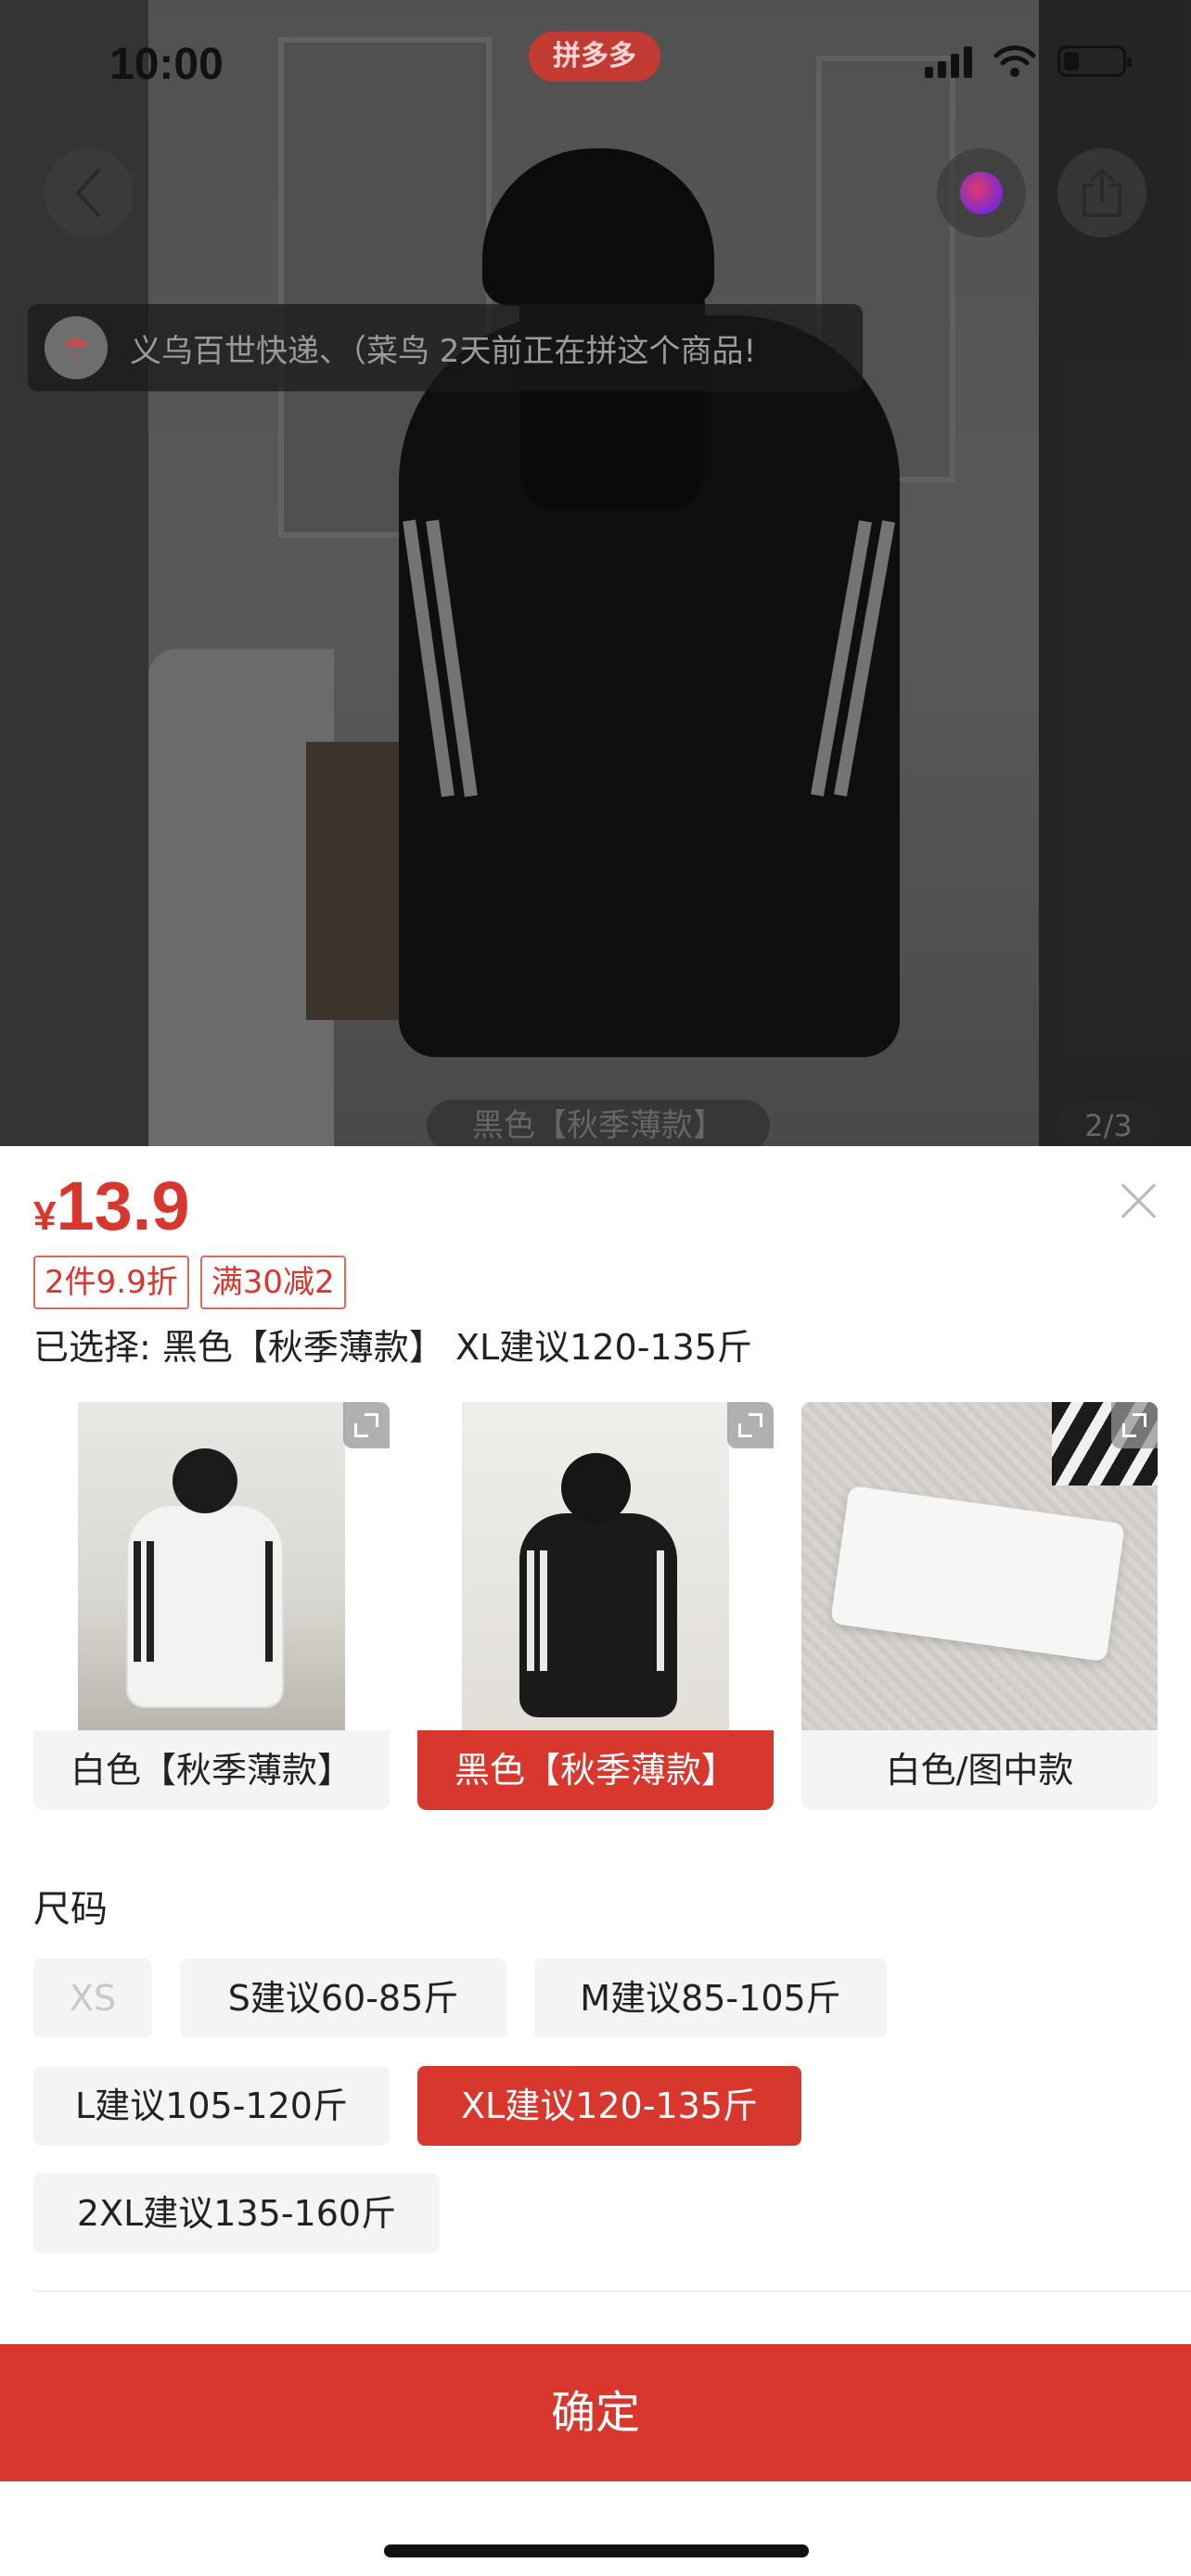 The image size is (1191, 2576). Describe the element at coordinates (1108, 1123) in the screenshot. I see `image-page-indicator: 2/3` at that location.